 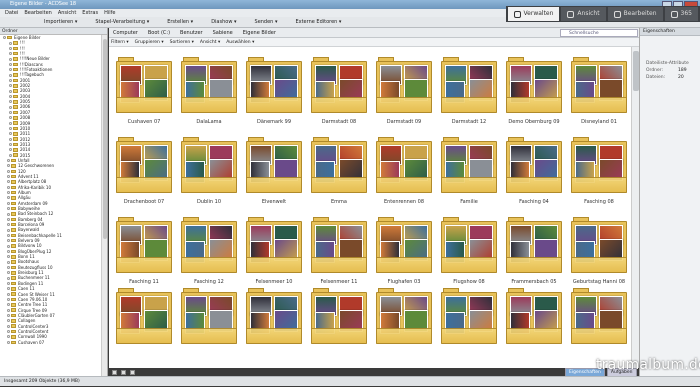 What do you see at coordinates (182, 42) in the screenshot?
I see `sort-menu: Sortieren ▾` at bounding box center [182, 42].